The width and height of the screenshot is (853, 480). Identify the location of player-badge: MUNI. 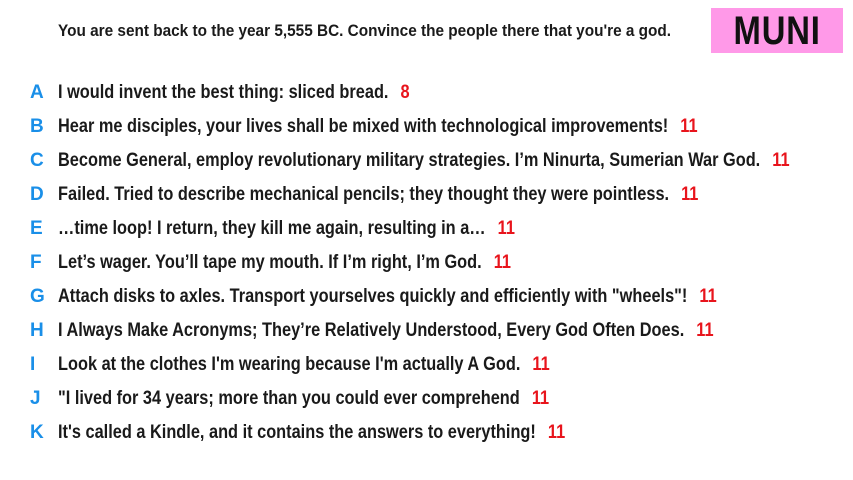
(777, 30).